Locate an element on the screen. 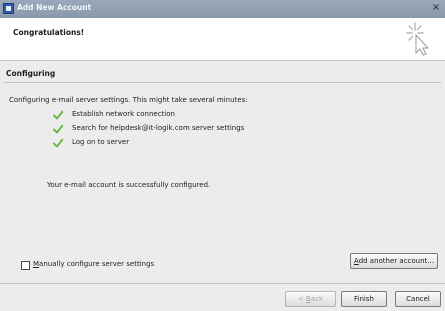 The height and width of the screenshot is (311, 445). section-divider is located at coordinates (222, 82).